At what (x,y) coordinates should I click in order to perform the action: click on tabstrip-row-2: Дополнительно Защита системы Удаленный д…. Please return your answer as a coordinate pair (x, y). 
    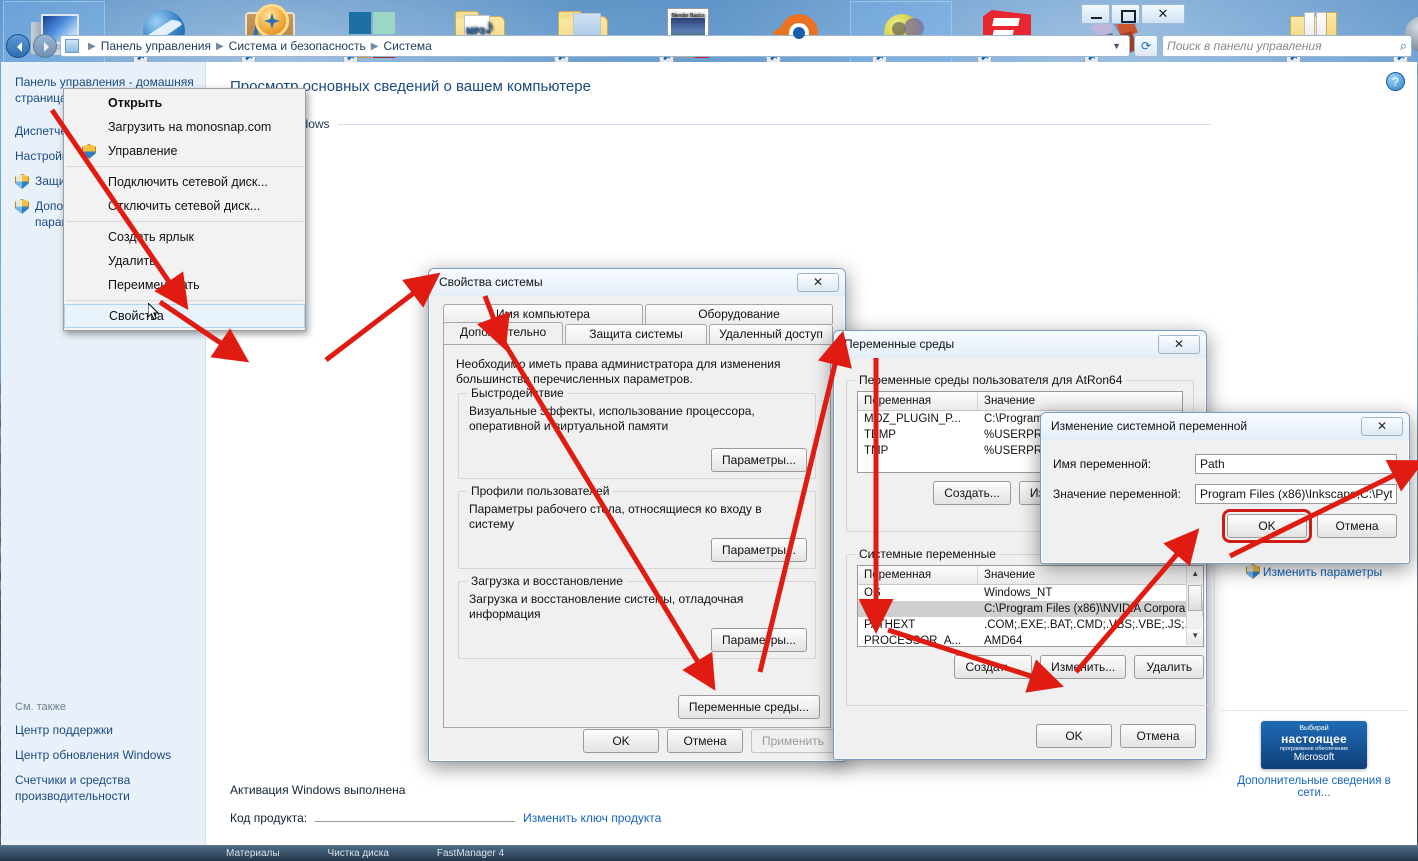
    Looking at the image, I should click on (637, 333).